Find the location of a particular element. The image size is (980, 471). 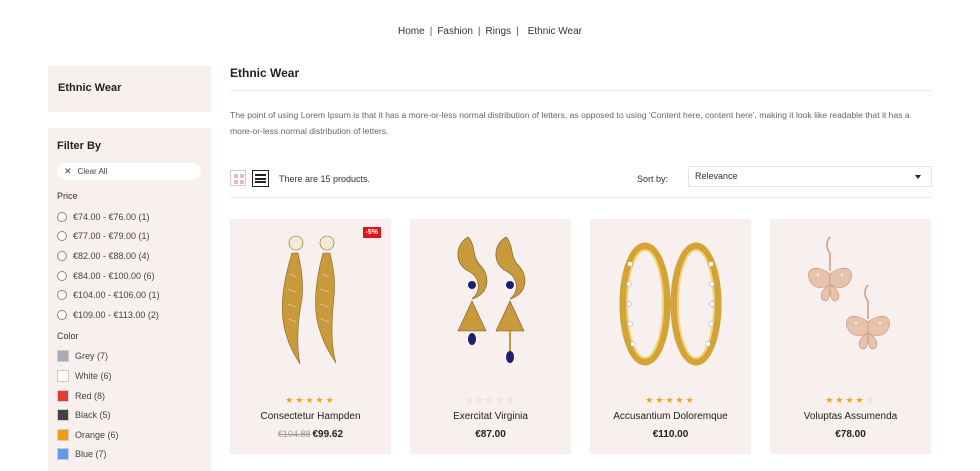

hoop-earrings-image is located at coordinates (670, 304).